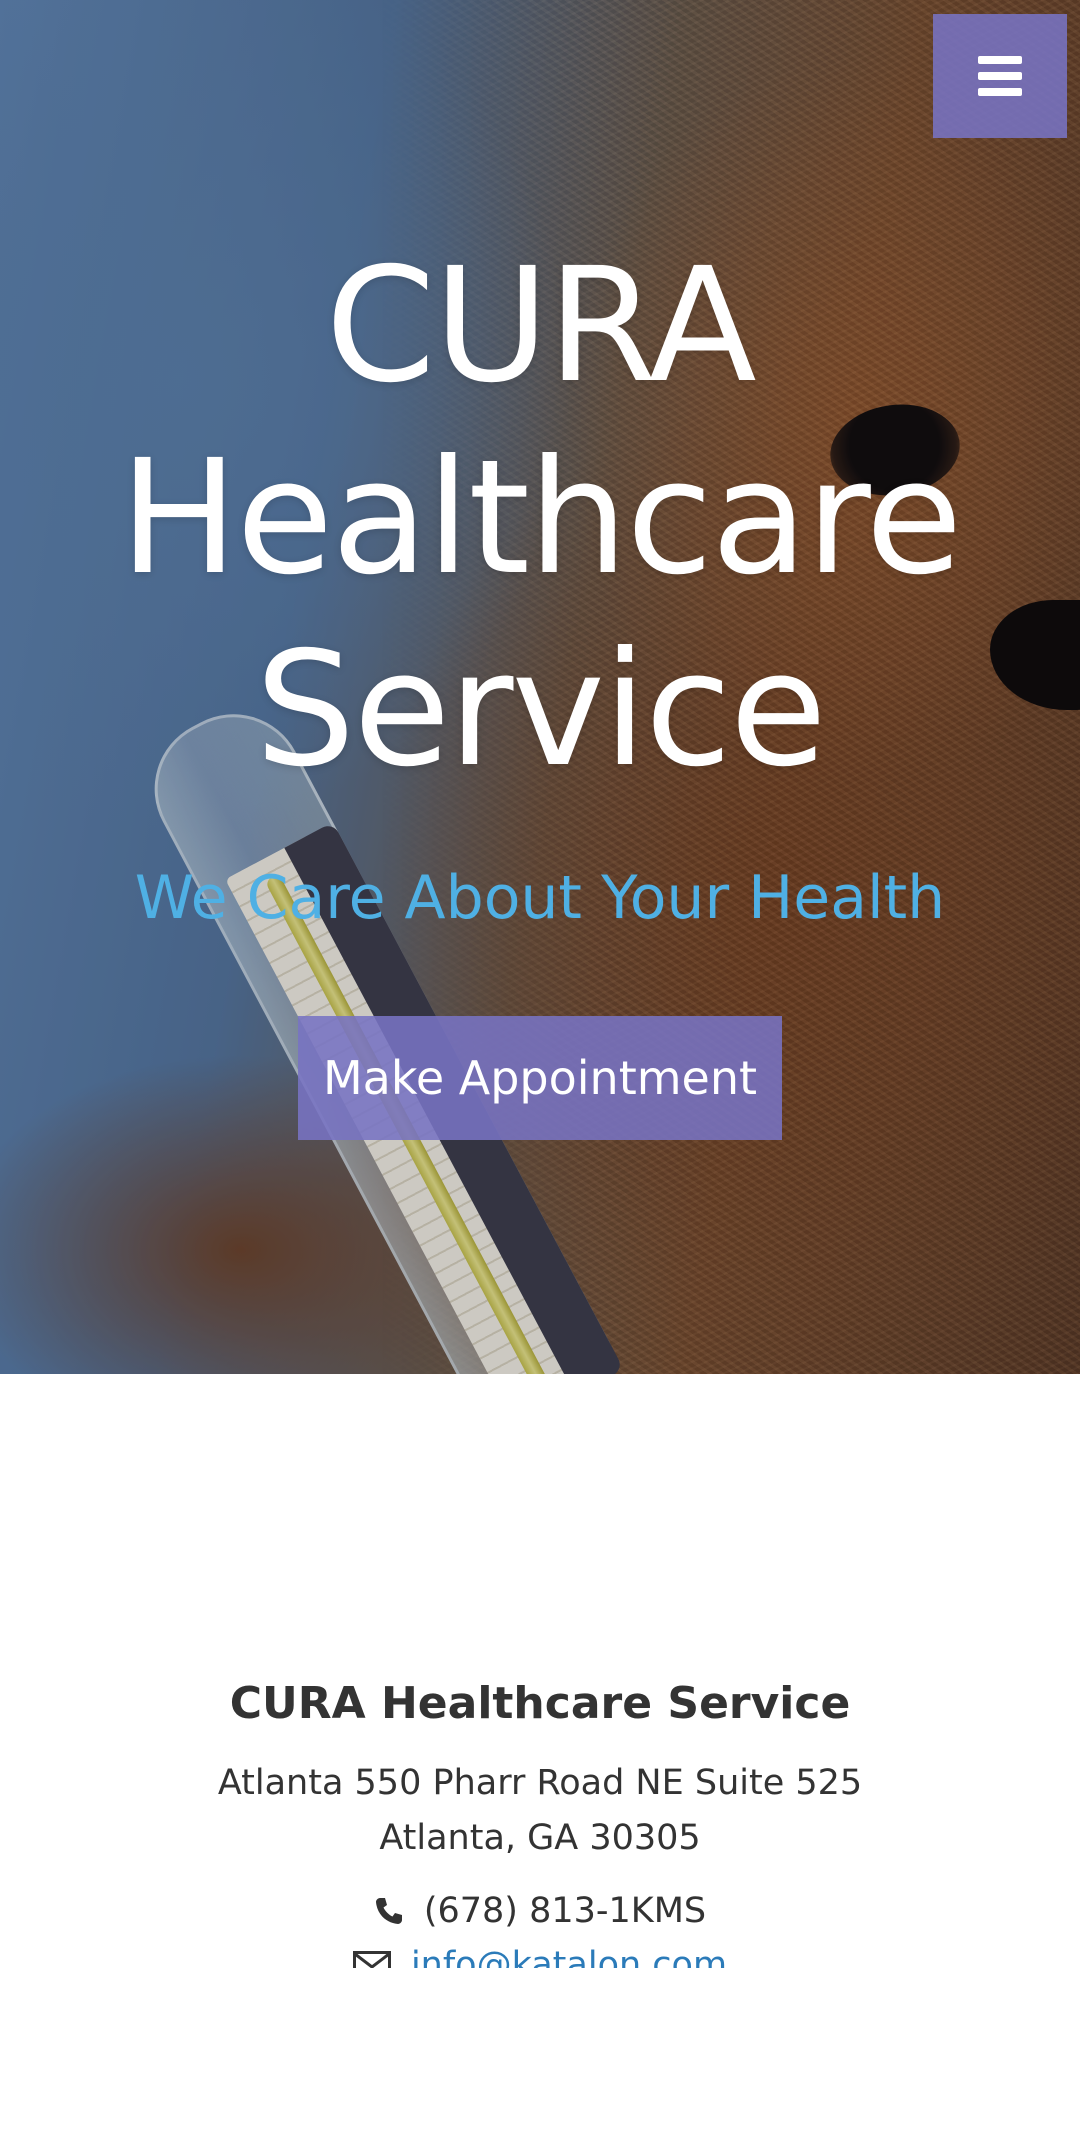  I want to click on company-name: CURA Healthcare Service, so click(540, 1703).